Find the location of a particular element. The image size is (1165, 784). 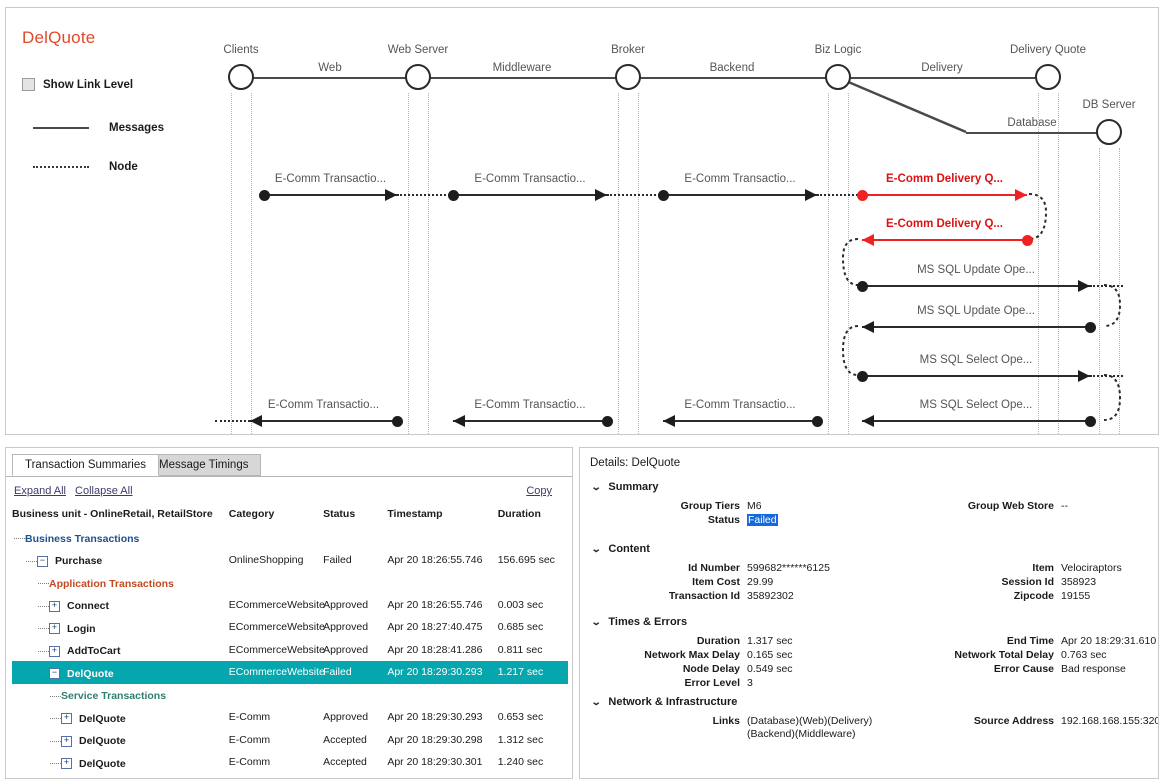

node-circle-broker is located at coordinates (628, 77).